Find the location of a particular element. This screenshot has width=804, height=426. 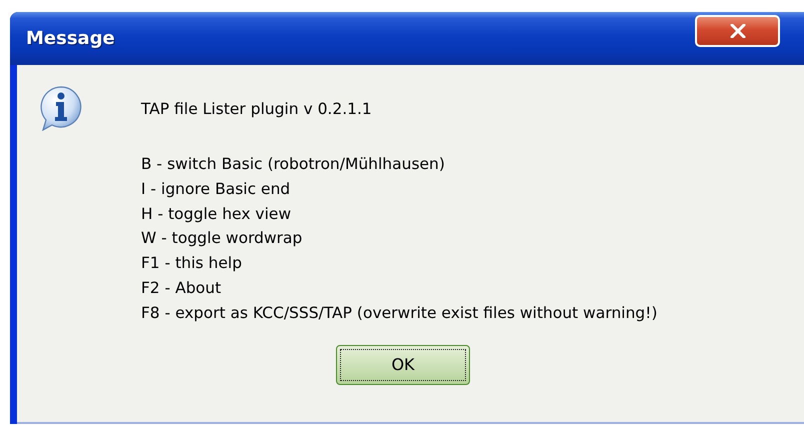

help-line: I - ignore Basic end is located at coordinates (216, 189).